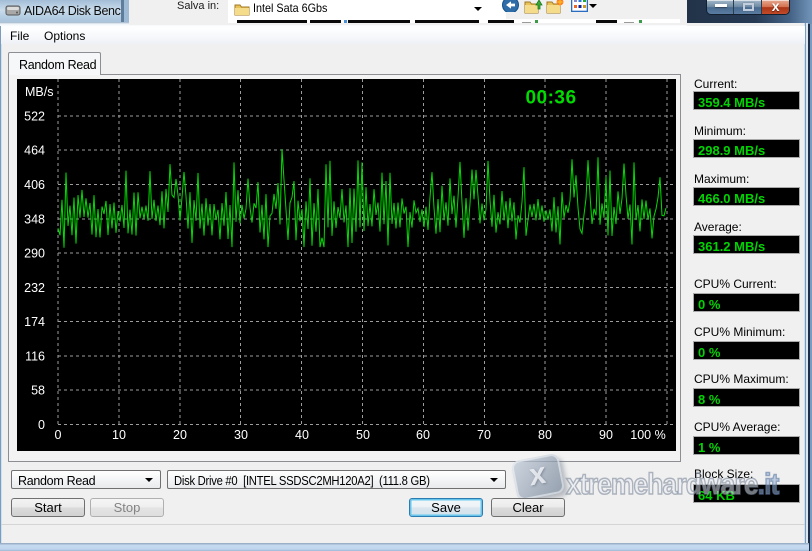 The width and height of the screenshot is (812, 551). I want to click on svg-text: 10, so click(119, 435).